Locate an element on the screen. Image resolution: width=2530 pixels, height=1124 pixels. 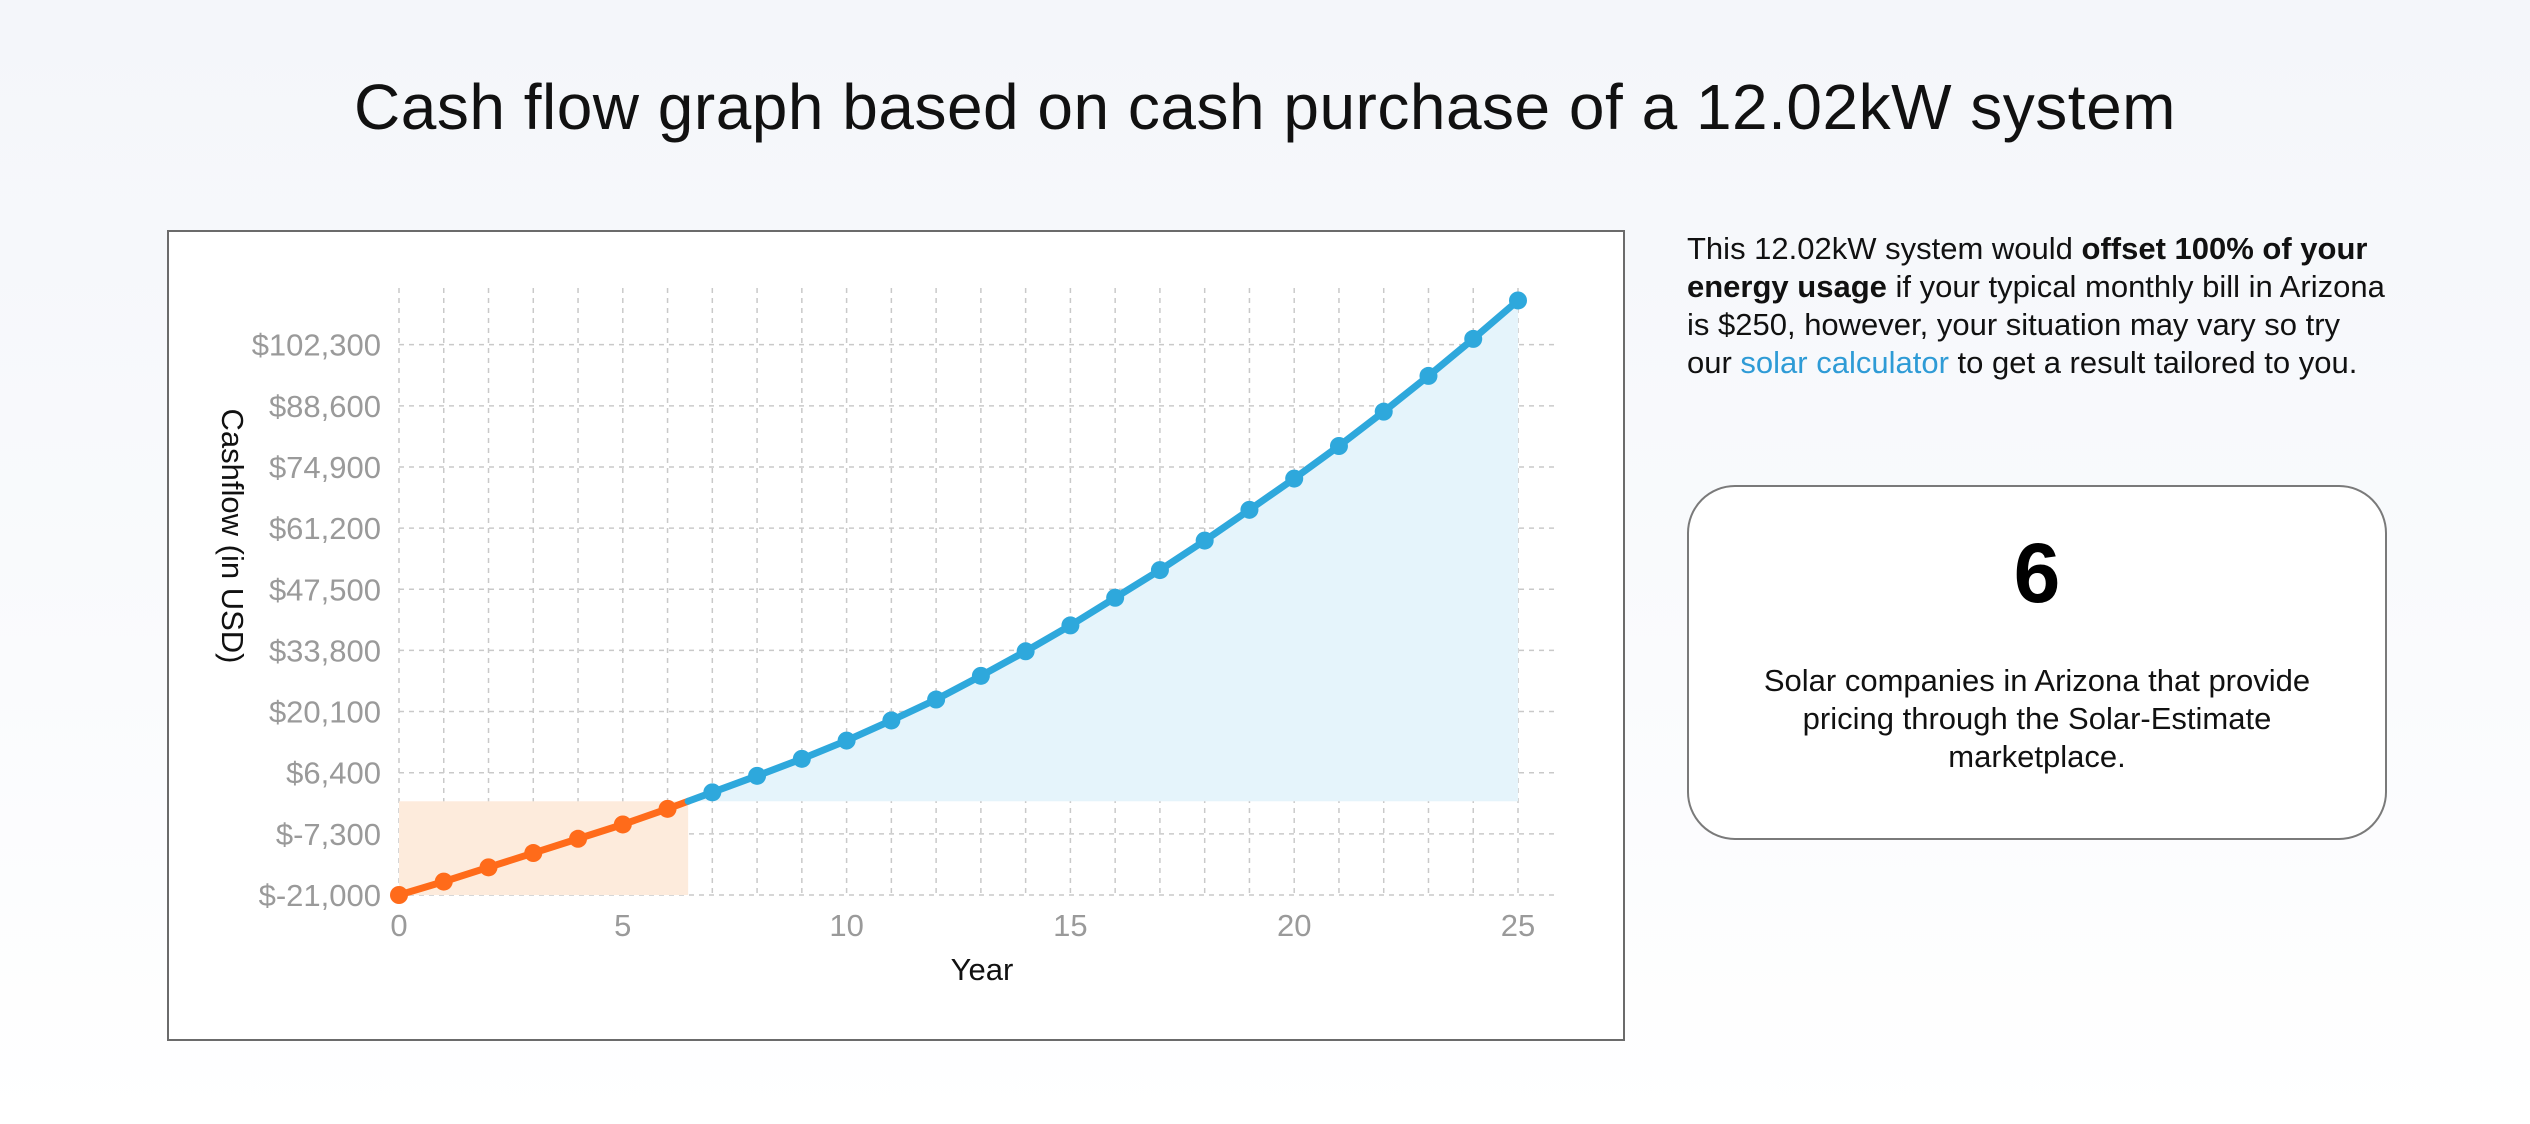
y-tick-label: $-21,000 is located at coordinates (320, 895).